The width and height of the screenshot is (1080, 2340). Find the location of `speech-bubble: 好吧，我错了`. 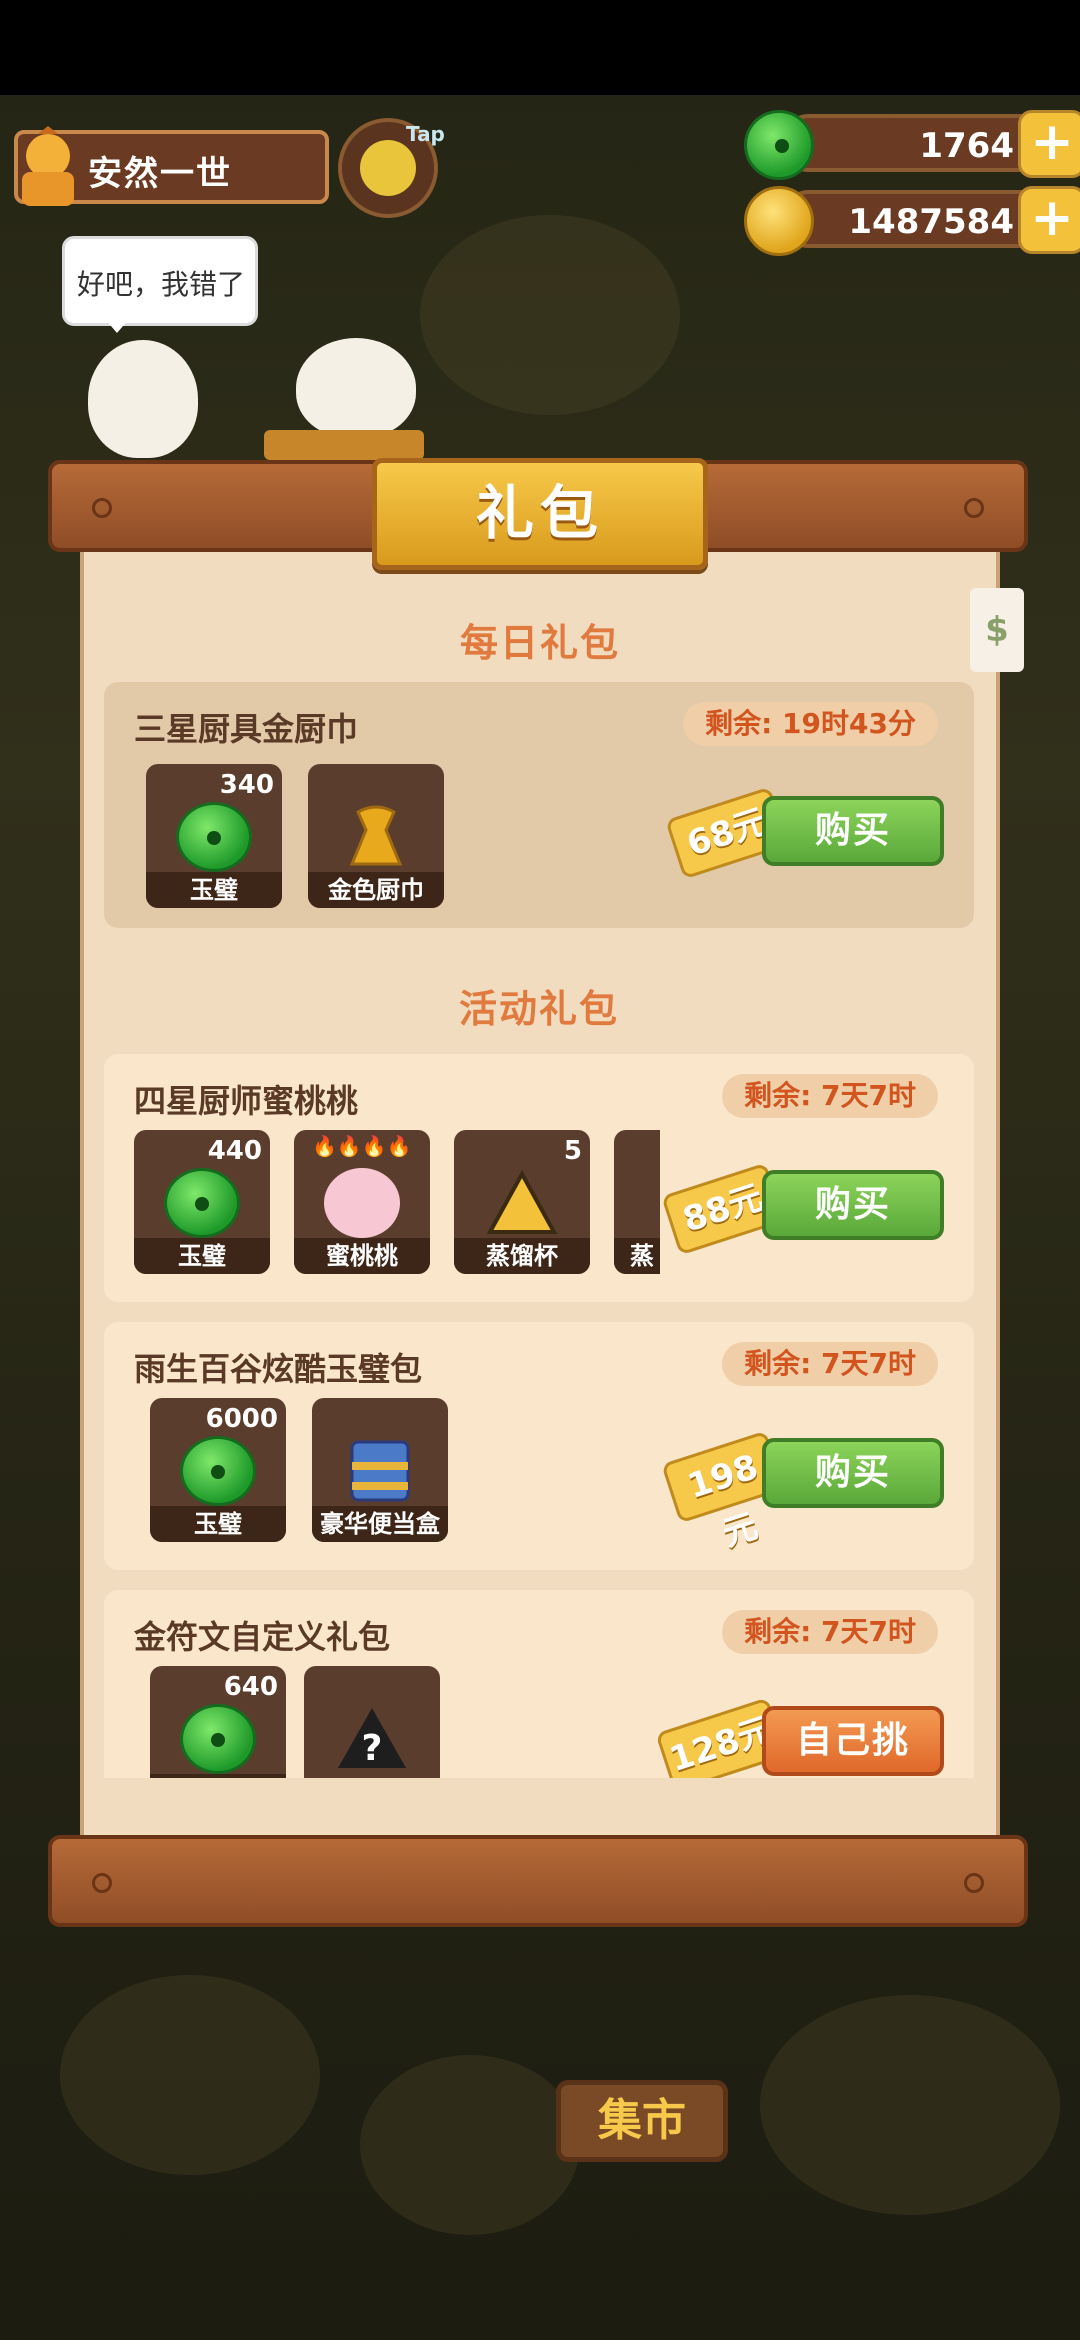

speech-bubble: 好吧，我错了 is located at coordinates (160, 284).